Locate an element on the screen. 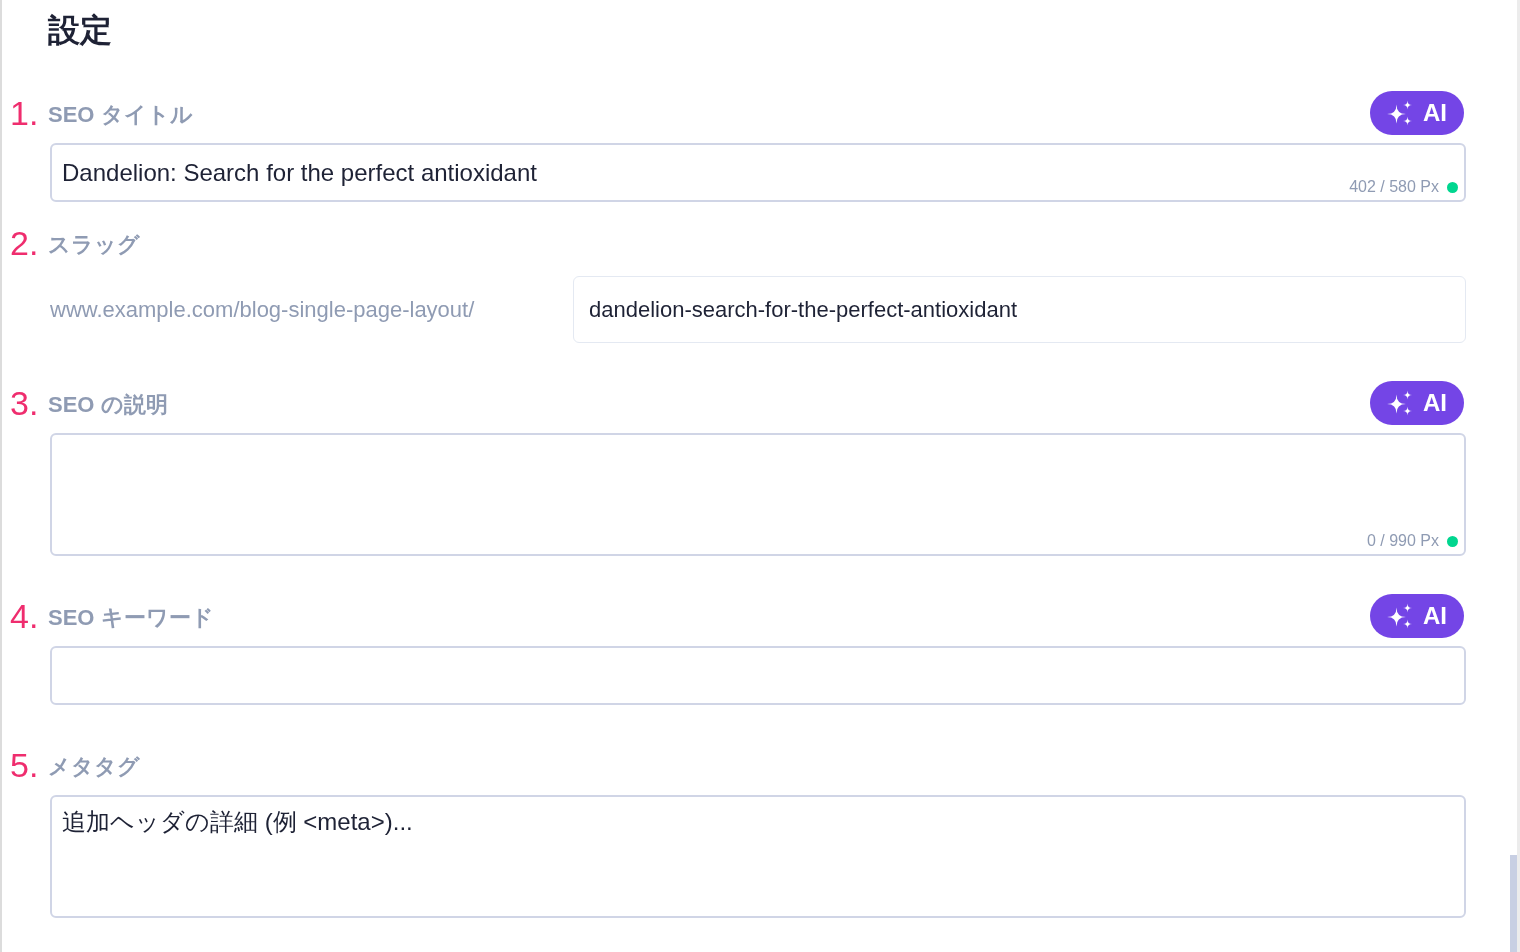  field-label: SEO の説明 is located at coordinates (108, 405).